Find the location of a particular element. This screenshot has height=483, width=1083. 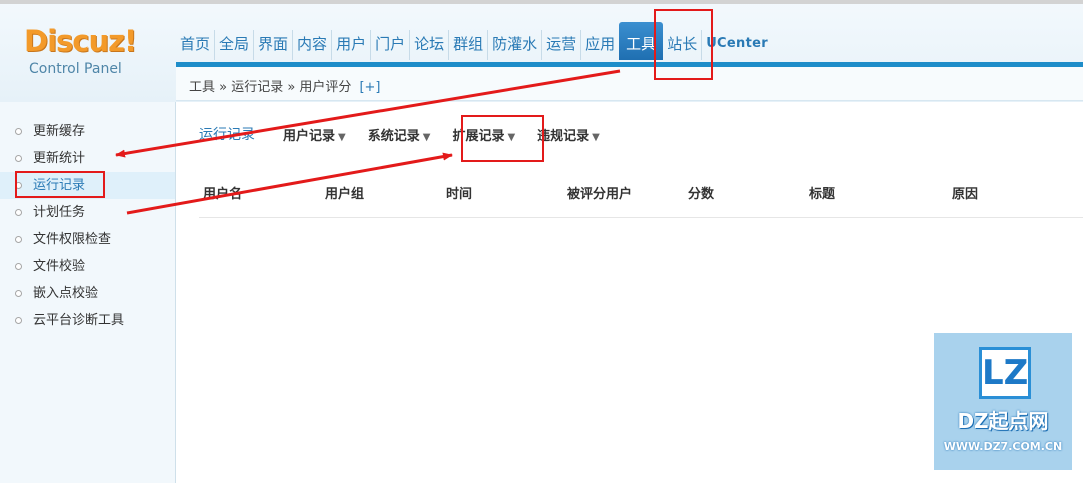

add-shortcut-link: [+] is located at coordinates (369, 87).